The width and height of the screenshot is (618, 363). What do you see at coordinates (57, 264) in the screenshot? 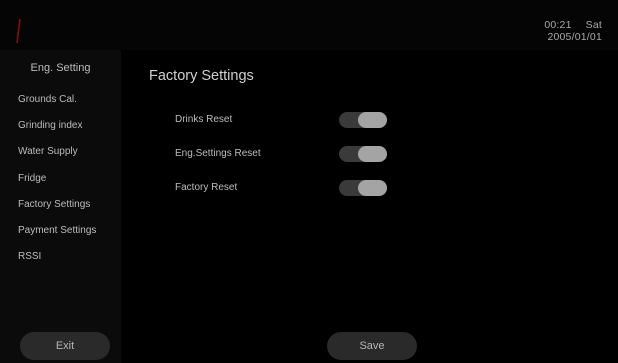
I see `sidebar-item-rssi: RSSI` at bounding box center [57, 264].